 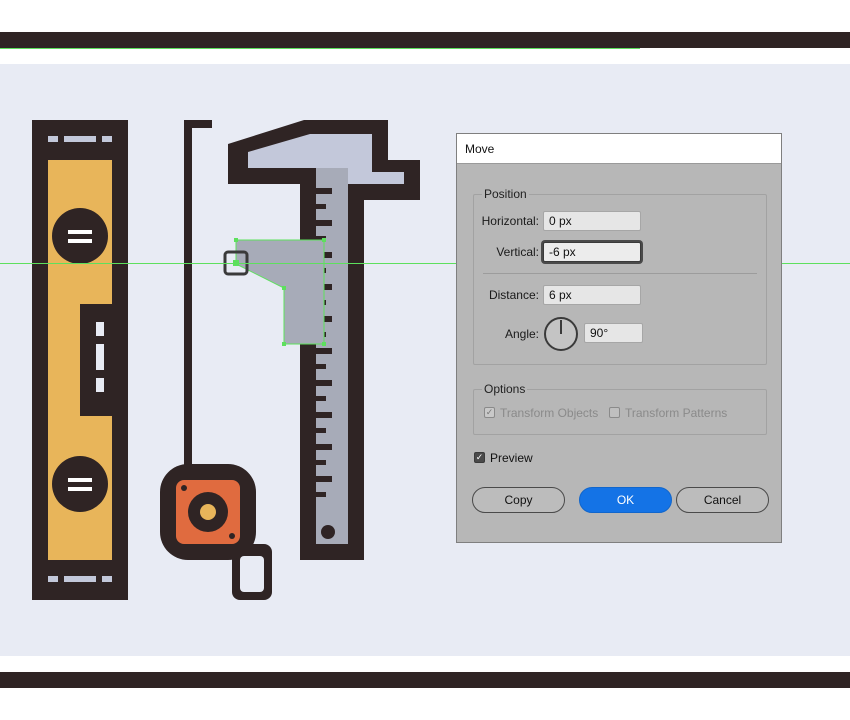 What do you see at coordinates (505, 389) in the screenshot?
I see `options-legend: Options` at bounding box center [505, 389].